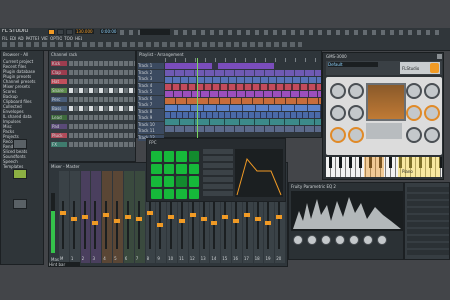  What do you see at coordinates (151, 85) in the screenshot?
I see `playlist-track-label: Track 4` at bounding box center [151, 85].